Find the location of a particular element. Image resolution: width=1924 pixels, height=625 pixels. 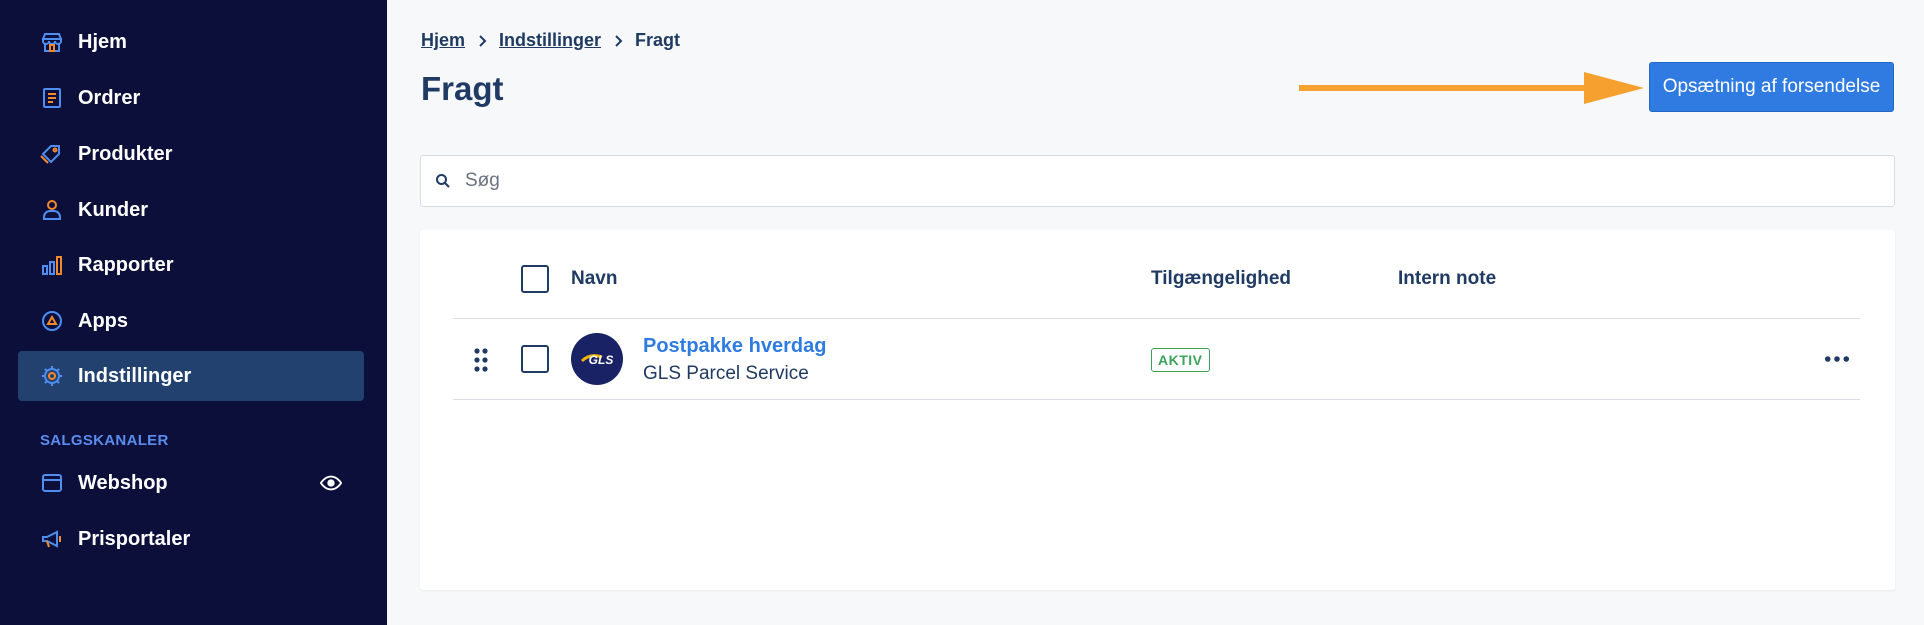

status-badge: AKTIV is located at coordinates (1180, 360).